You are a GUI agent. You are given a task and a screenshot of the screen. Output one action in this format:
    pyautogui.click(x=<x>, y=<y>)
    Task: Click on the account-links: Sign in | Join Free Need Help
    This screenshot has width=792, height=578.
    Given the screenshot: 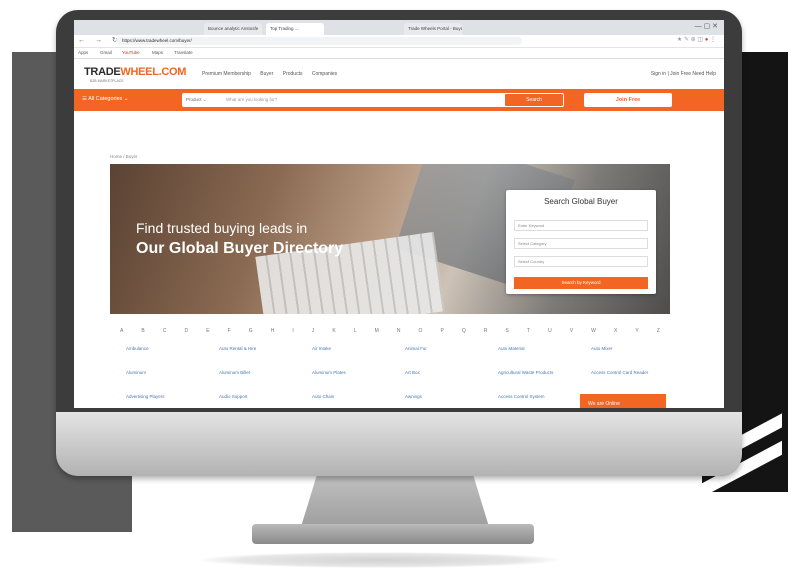 What is the action you would take?
    pyautogui.click(x=683, y=74)
    